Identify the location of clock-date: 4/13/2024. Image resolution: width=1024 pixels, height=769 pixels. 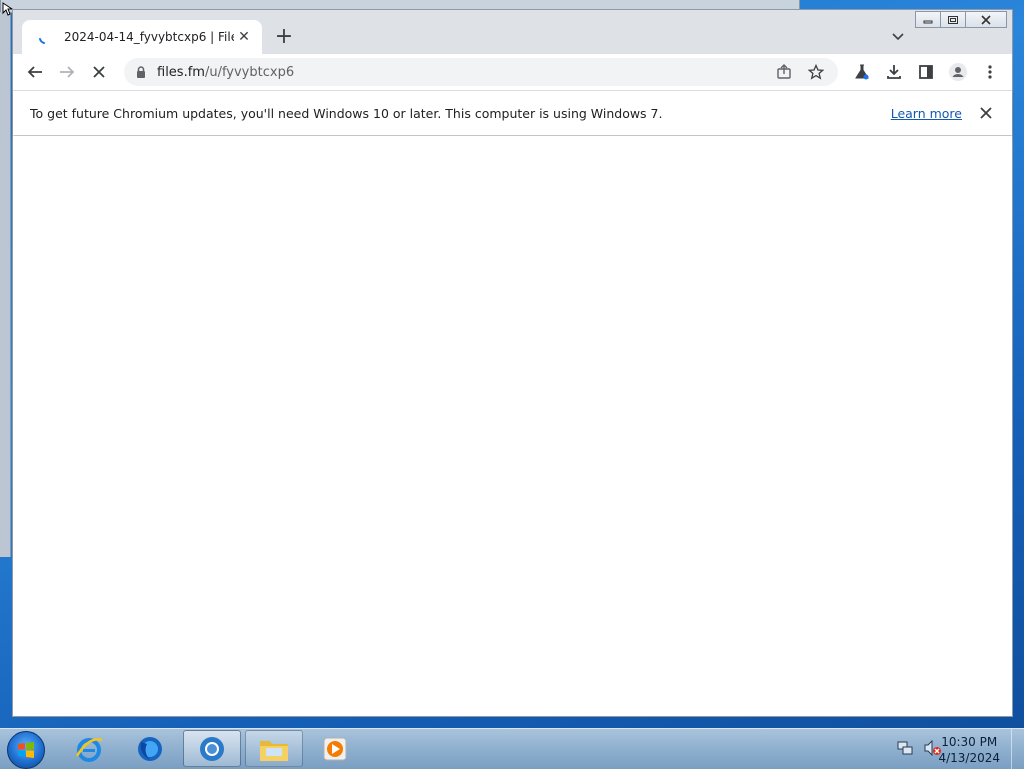
(969, 758).